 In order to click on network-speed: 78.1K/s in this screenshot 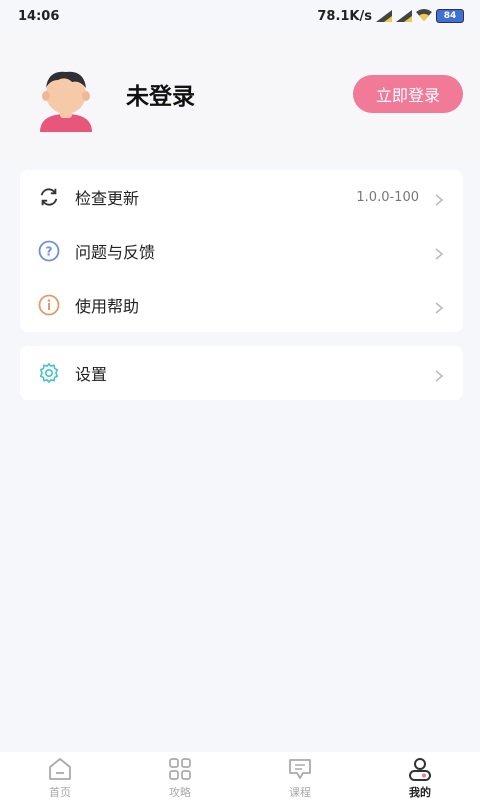, I will do `click(344, 16)`.